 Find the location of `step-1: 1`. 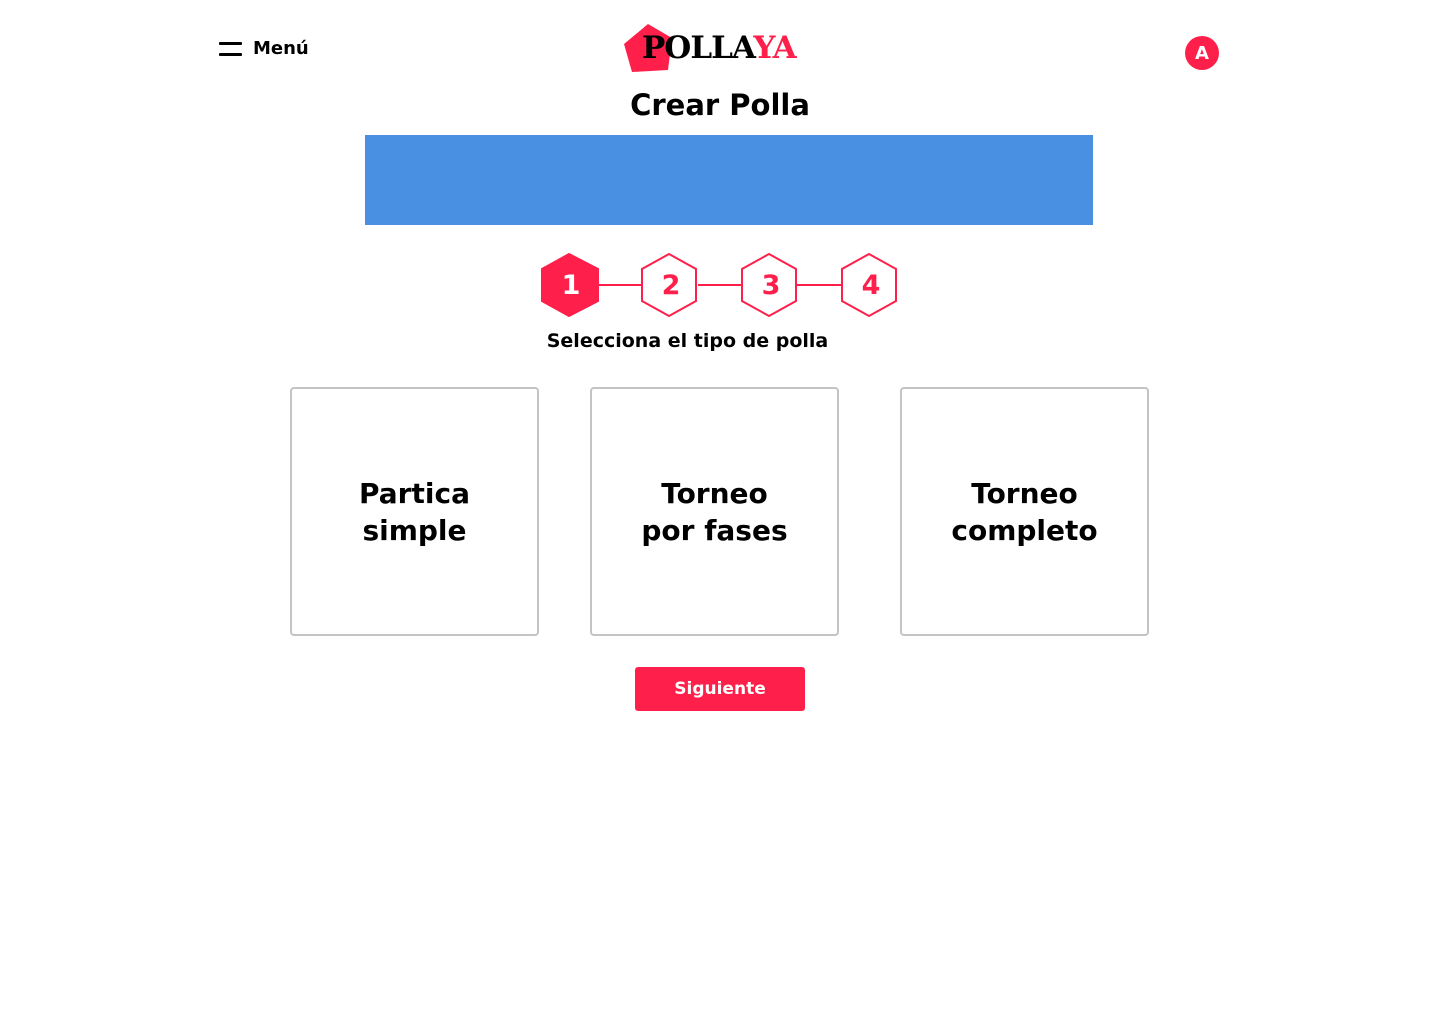

step-1: 1 is located at coordinates (571, 285).